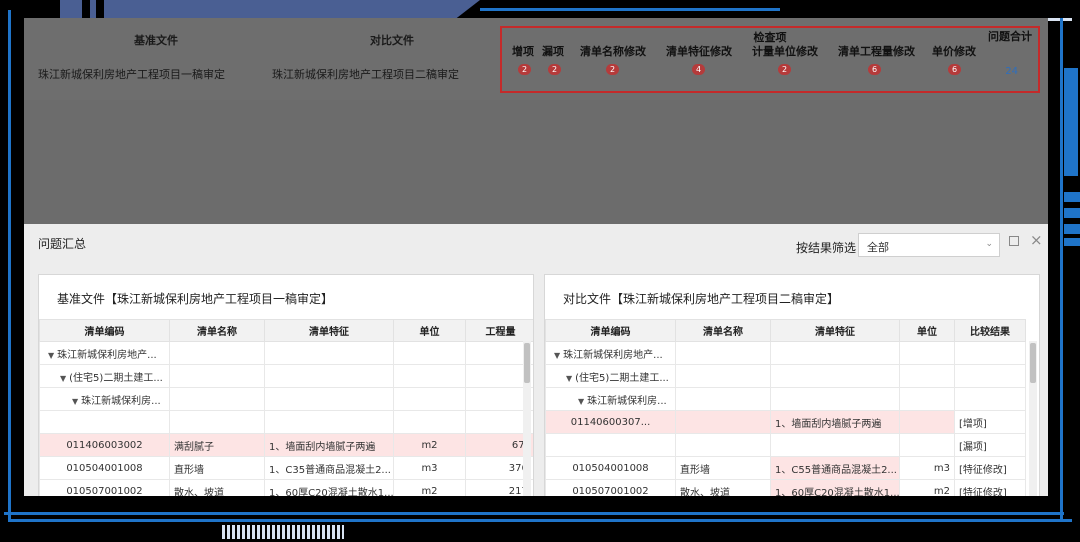 The width and height of the screenshot is (1080, 542). I want to click on bg-header-base: 基准文件, so click(156, 40).